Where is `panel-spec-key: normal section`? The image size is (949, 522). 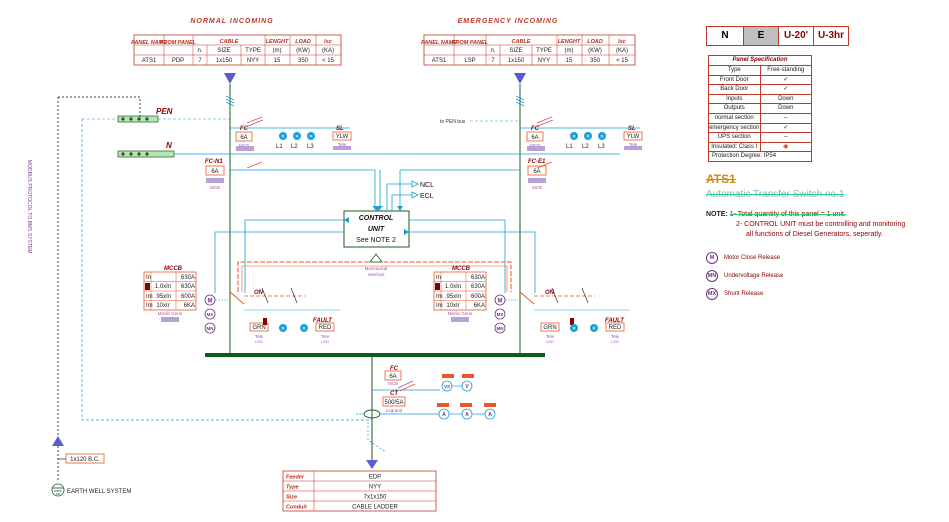
panel-spec-key: normal section is located at coordinates (734, 117).